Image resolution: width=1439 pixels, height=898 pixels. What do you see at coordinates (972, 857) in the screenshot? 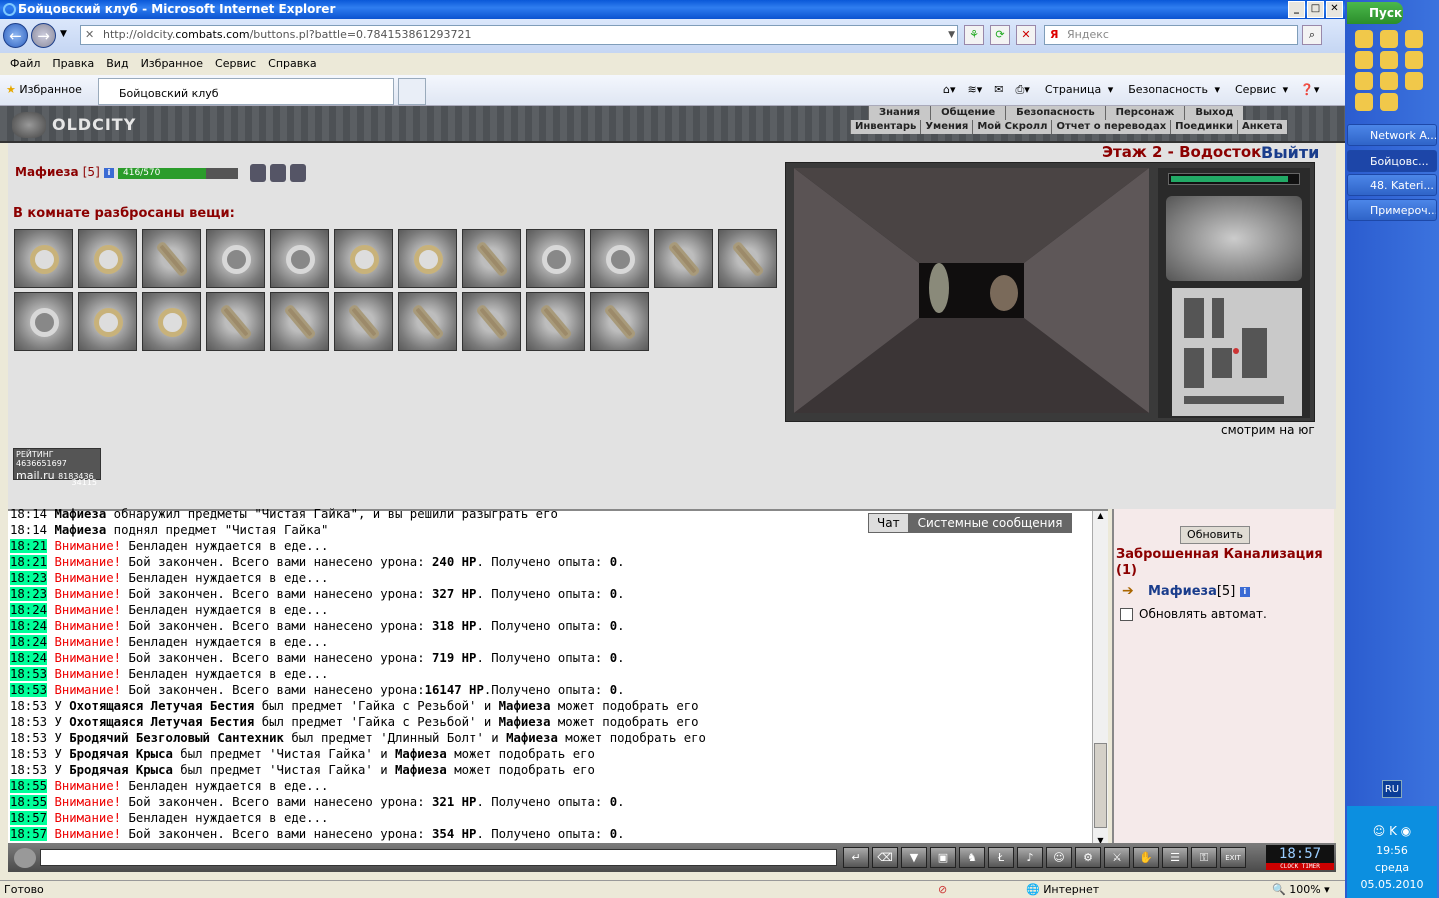
I see `walk-icon: ♞` at bounding box center [972, 857].